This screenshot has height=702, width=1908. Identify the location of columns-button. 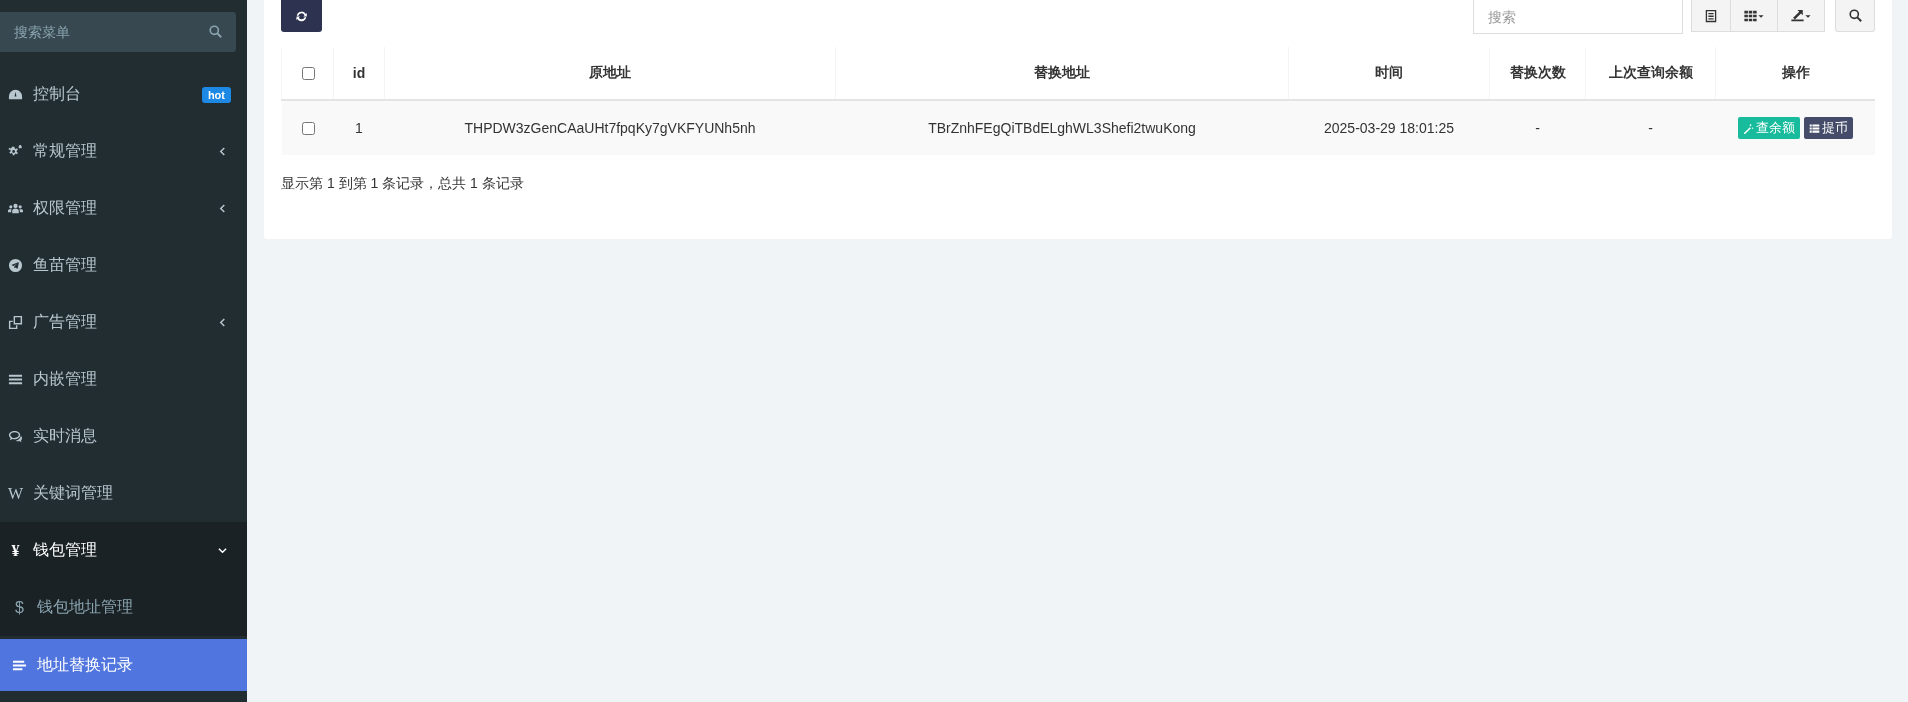
(1754, 16).